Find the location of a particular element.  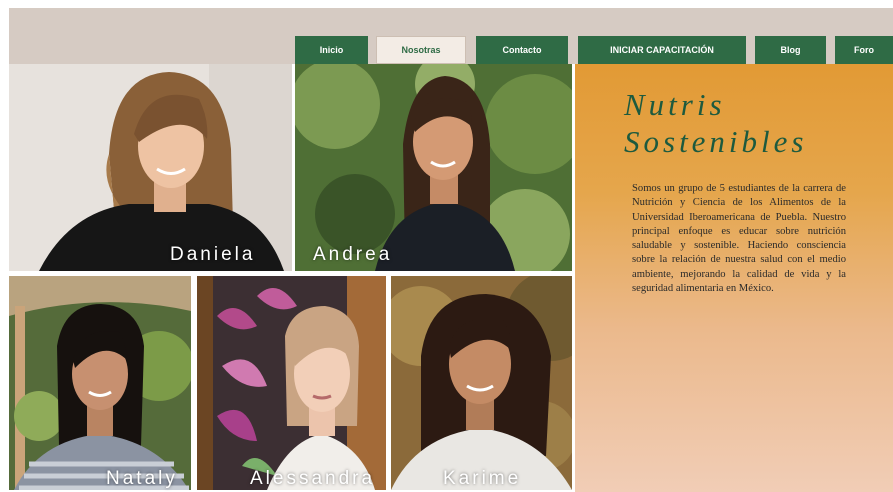

photo-karime is located at coordinates (481, 383).